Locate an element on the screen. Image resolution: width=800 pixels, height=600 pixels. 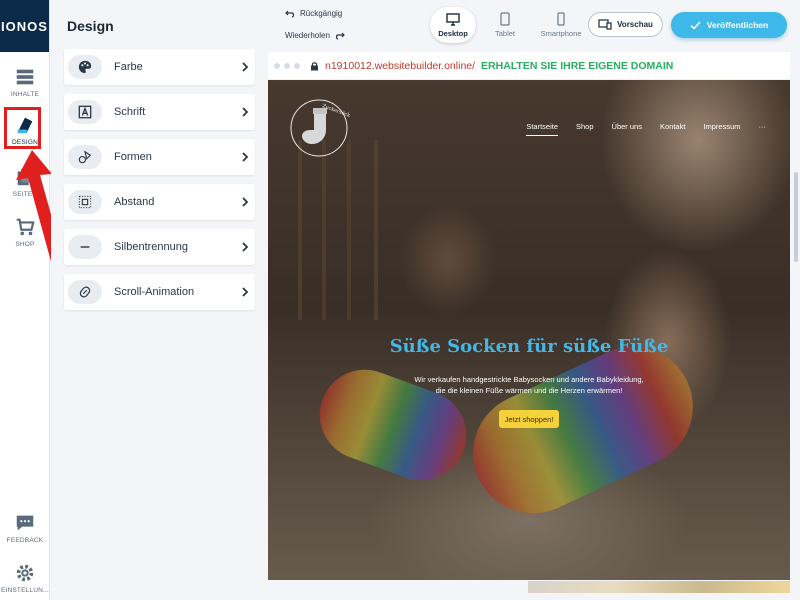
hyphen-icon is located at coordinates (85, 247).